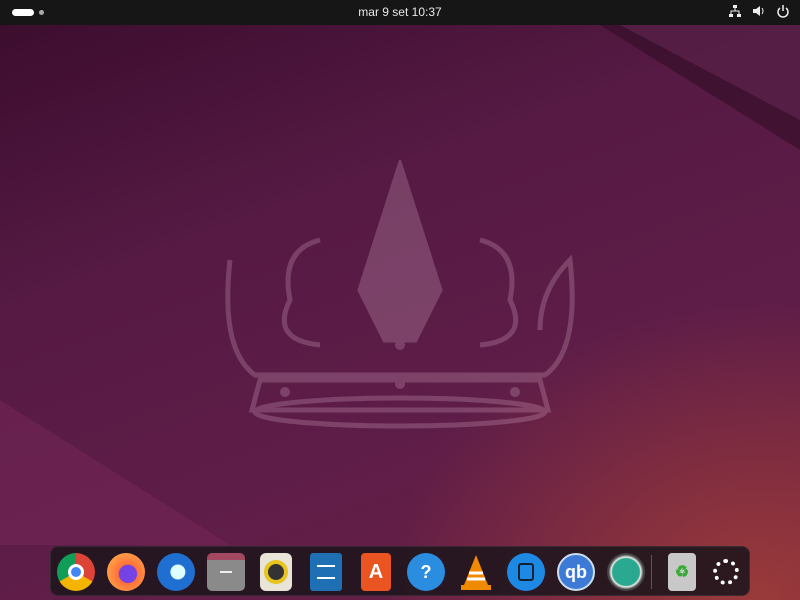 This screenshot has width=800, height=600. What do you see at coordinates (726, 572) in the screenshot?
I see `show-apps-icon` at bounding box center [726, 572].